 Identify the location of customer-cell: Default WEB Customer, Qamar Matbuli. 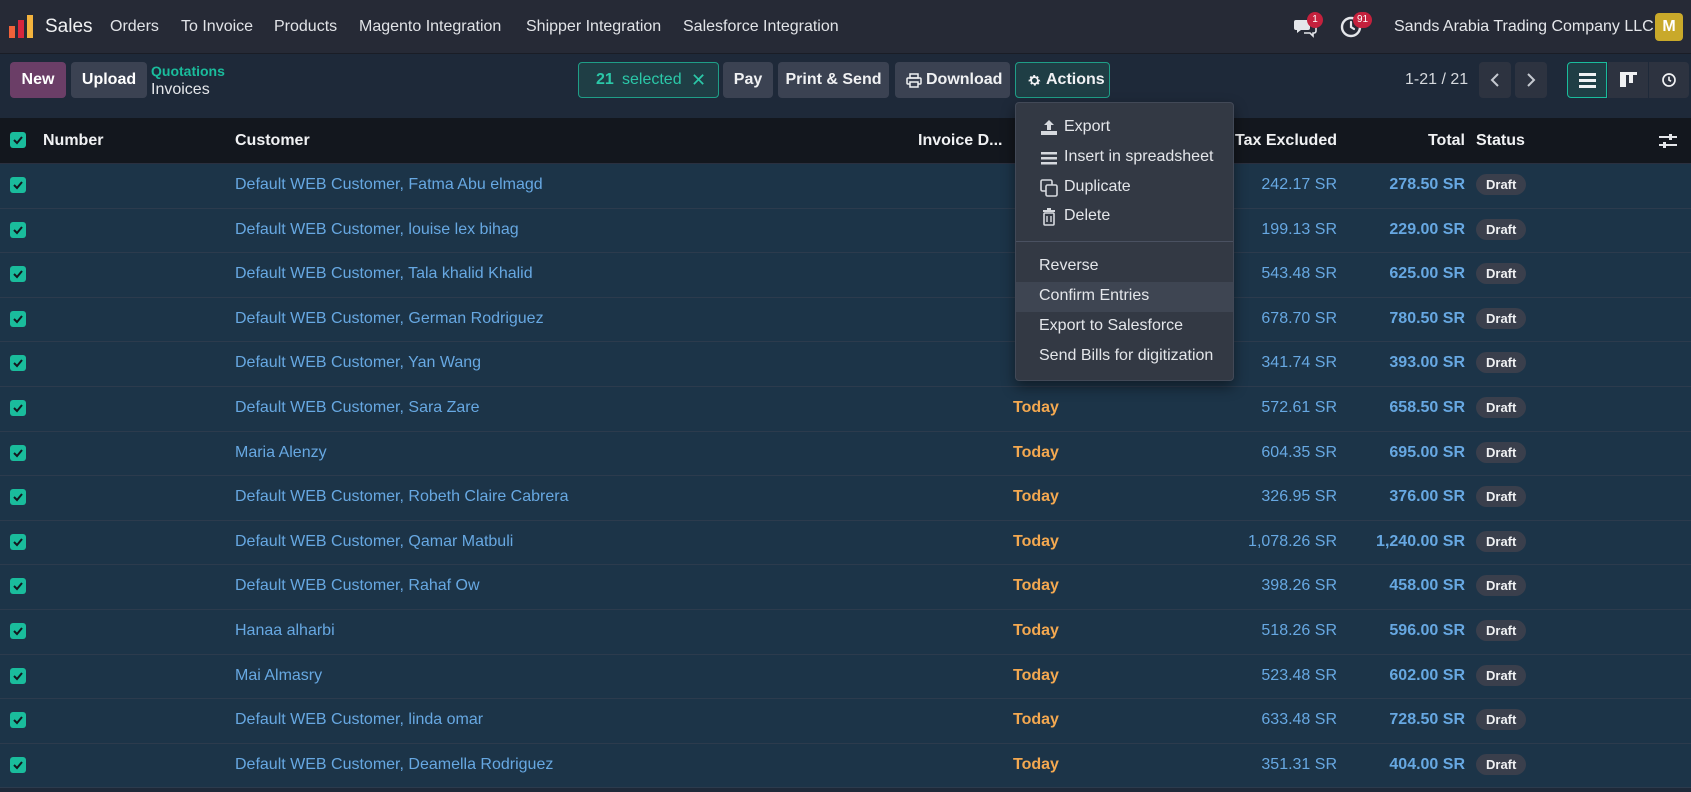
(374, 542).